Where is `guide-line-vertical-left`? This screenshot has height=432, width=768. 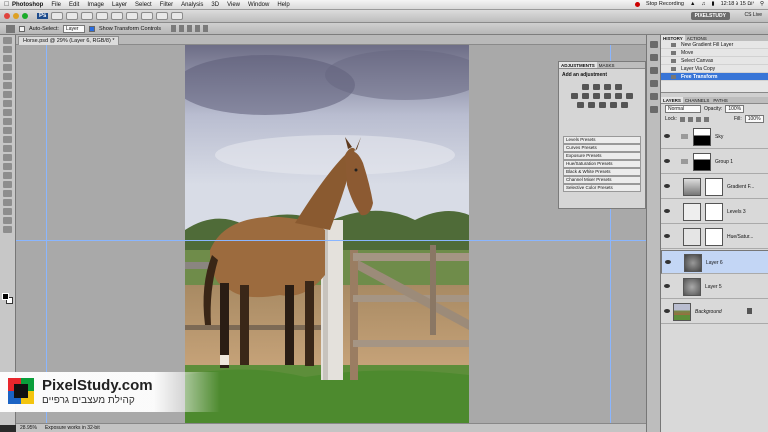 guide-line-vertical-left is located at coordinates (46, 234).